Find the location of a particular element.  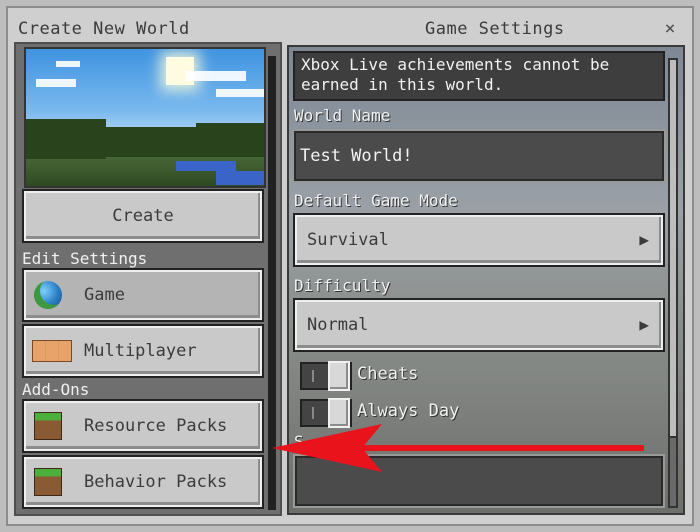

seed-input is located at coordinates (479, 481).